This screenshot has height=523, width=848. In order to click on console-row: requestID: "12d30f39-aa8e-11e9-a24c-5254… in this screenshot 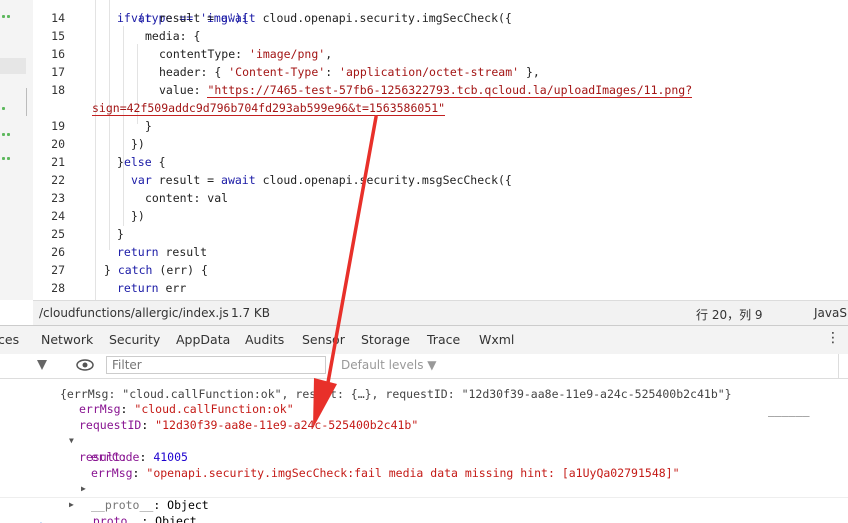, I will do `click(249, 425)`.